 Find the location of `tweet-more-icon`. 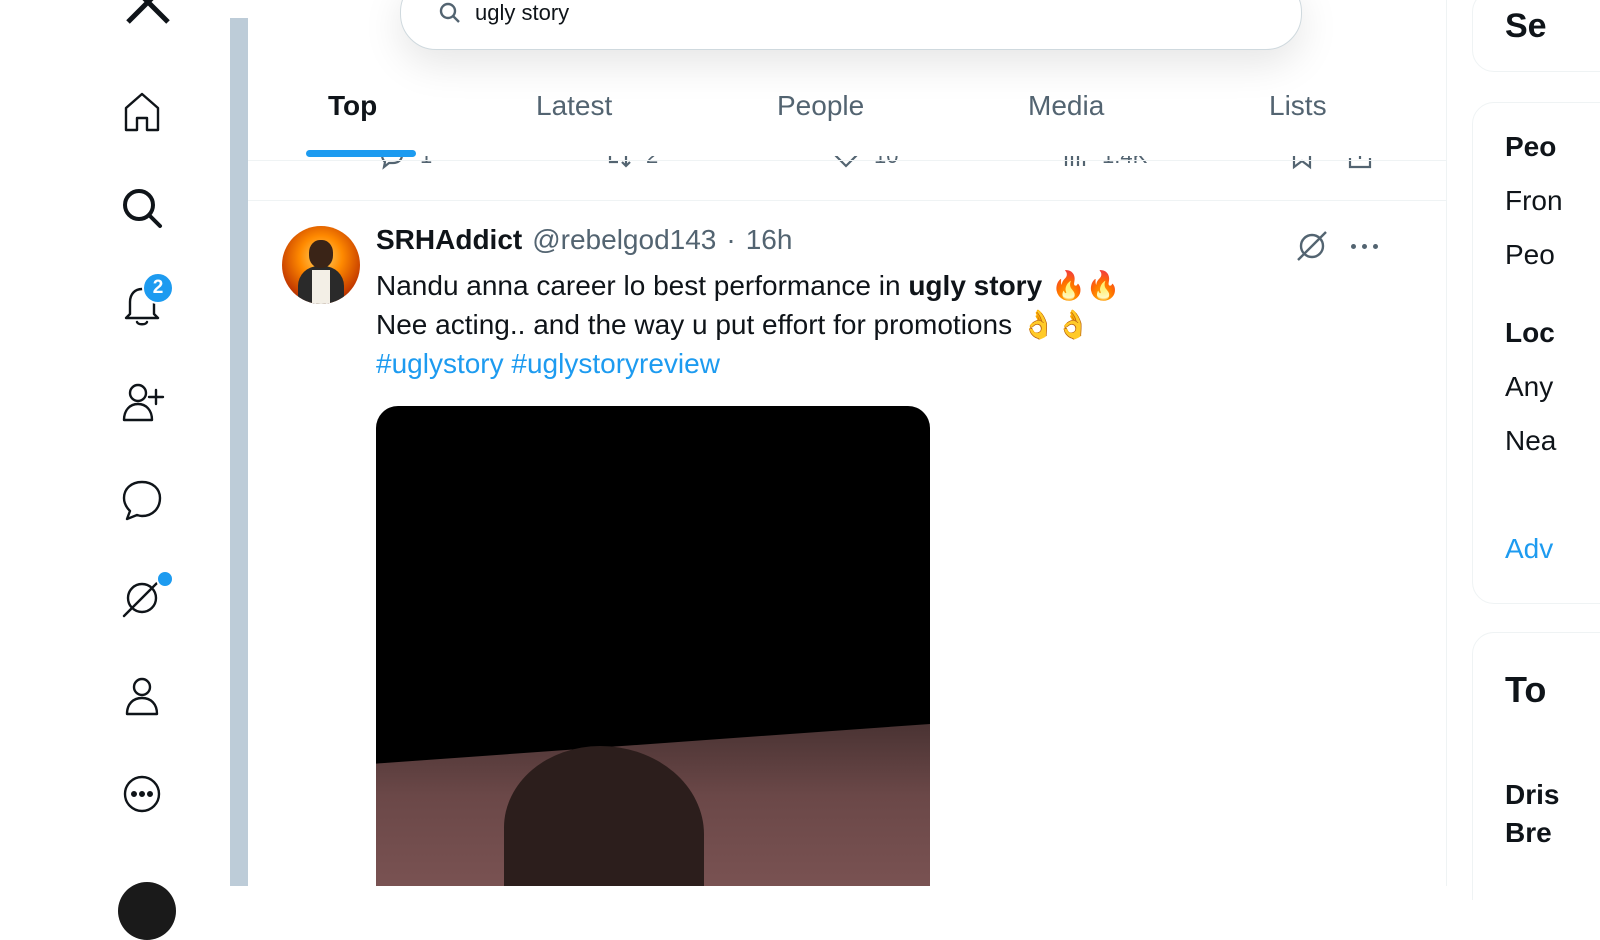

tweet-more-icon is located at coordinates (1364, 246).